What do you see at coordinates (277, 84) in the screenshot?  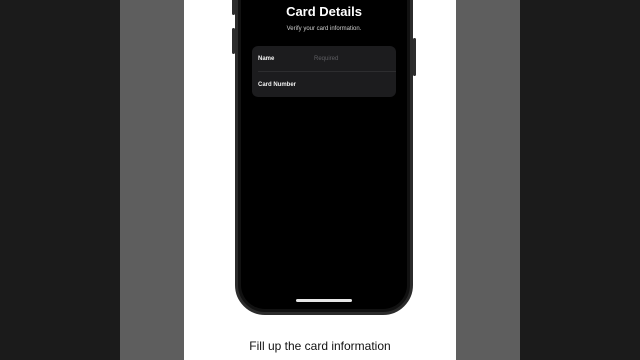 I see `card-number-label: Card Number` at bounding box center [277, 84].